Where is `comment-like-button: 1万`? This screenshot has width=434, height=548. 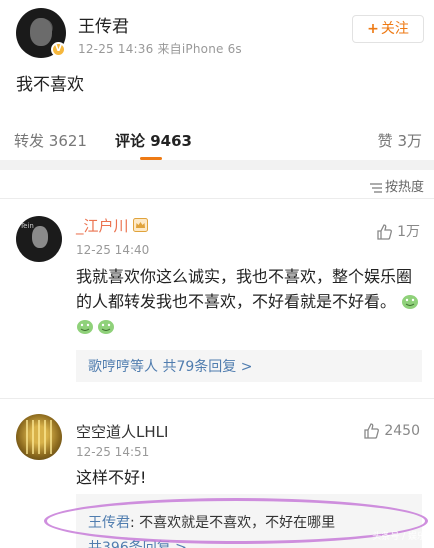
comment-like-button: 1万 is located at coordinates (398, 231).